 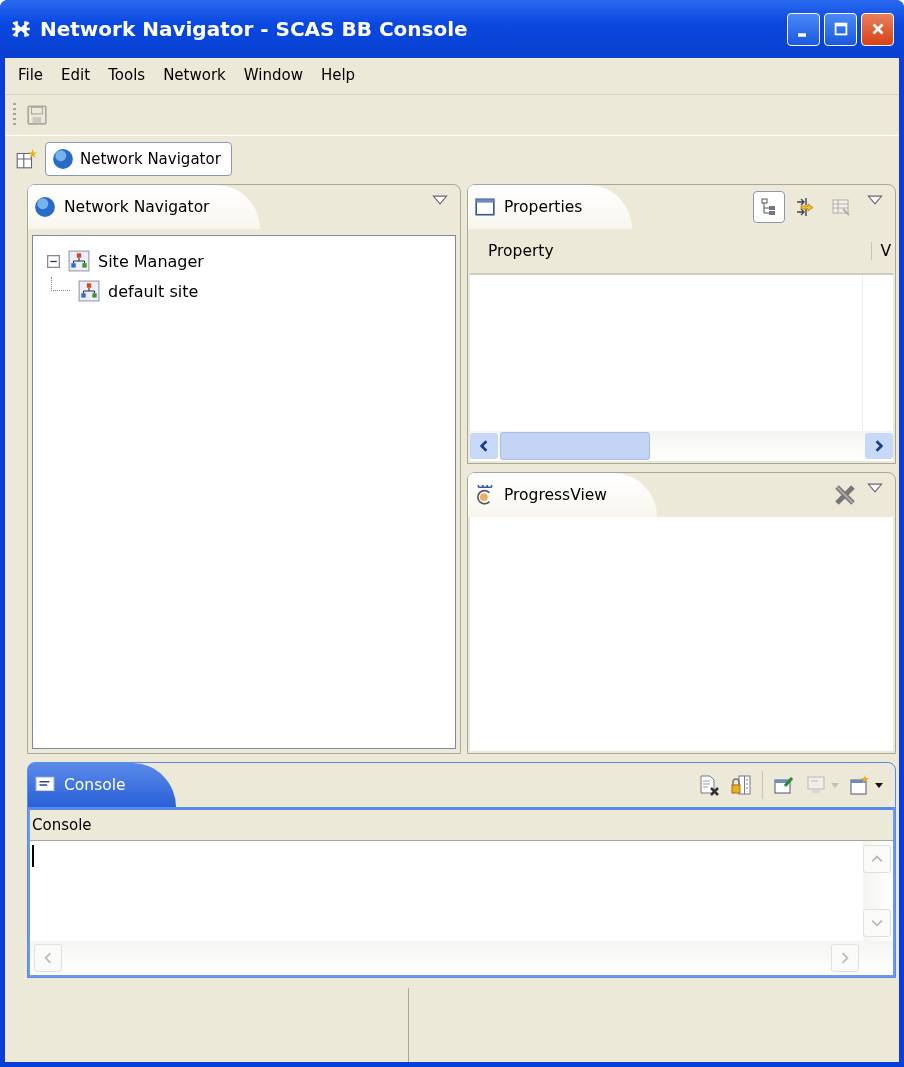 I want to click on progress-tab: ProgressView, so click(x=562, y=495).